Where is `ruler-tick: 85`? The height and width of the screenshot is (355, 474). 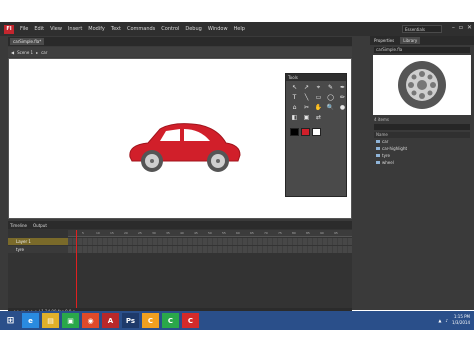 ruler-tick: 85 is located at coordinates (308, 233).